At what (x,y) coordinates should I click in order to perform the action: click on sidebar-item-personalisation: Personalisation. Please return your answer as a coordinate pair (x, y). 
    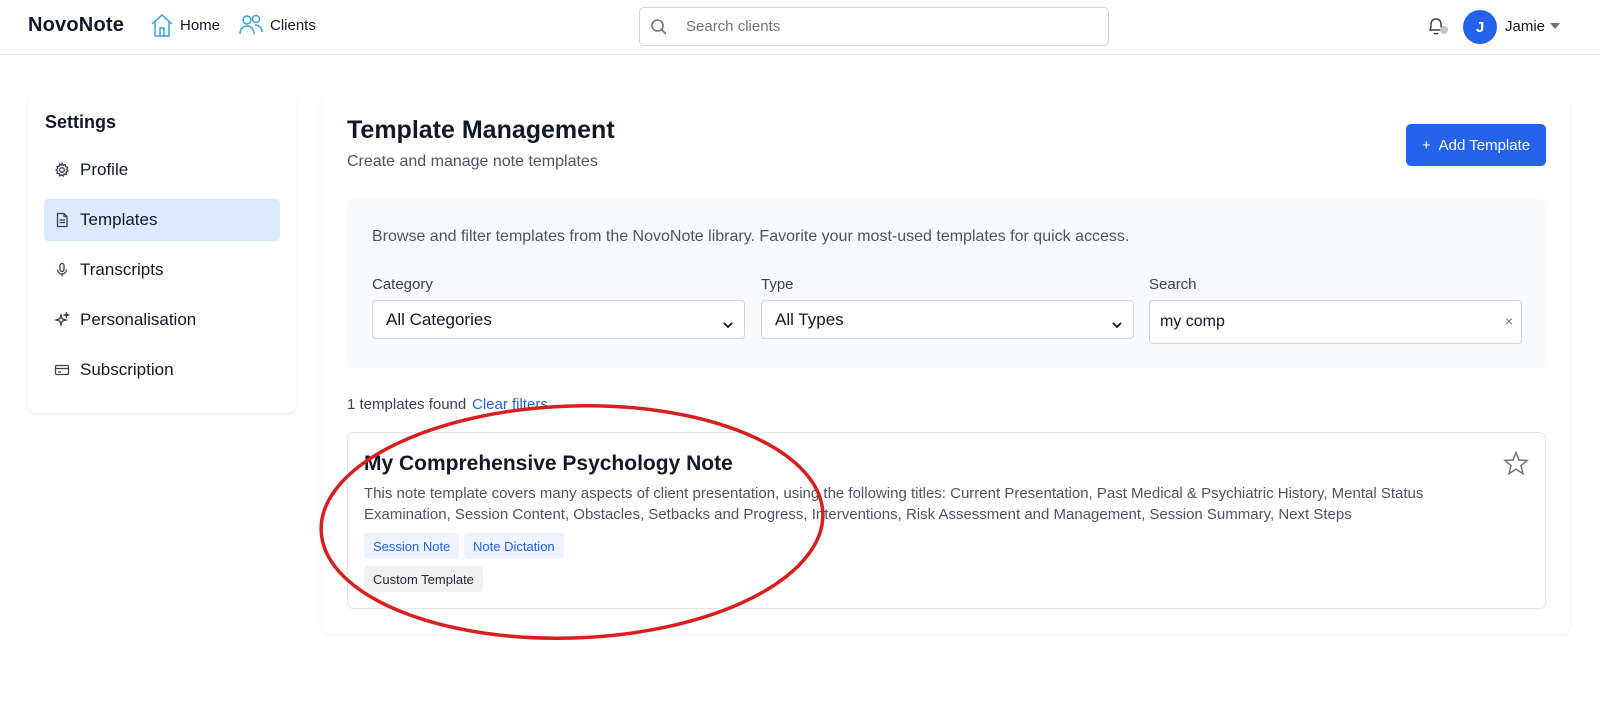
    Looking at the image, I should click on (162, 320).